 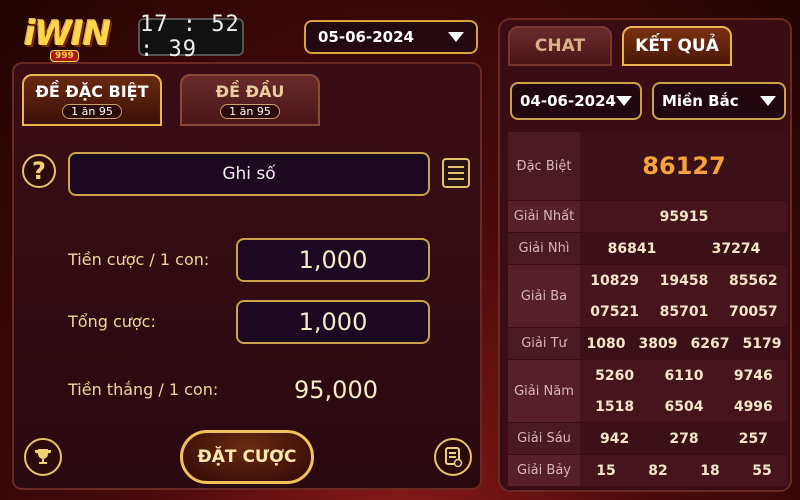 I want to click on result-row: Giải Bảy 15 82 18 55, so click(x=648, y=471).